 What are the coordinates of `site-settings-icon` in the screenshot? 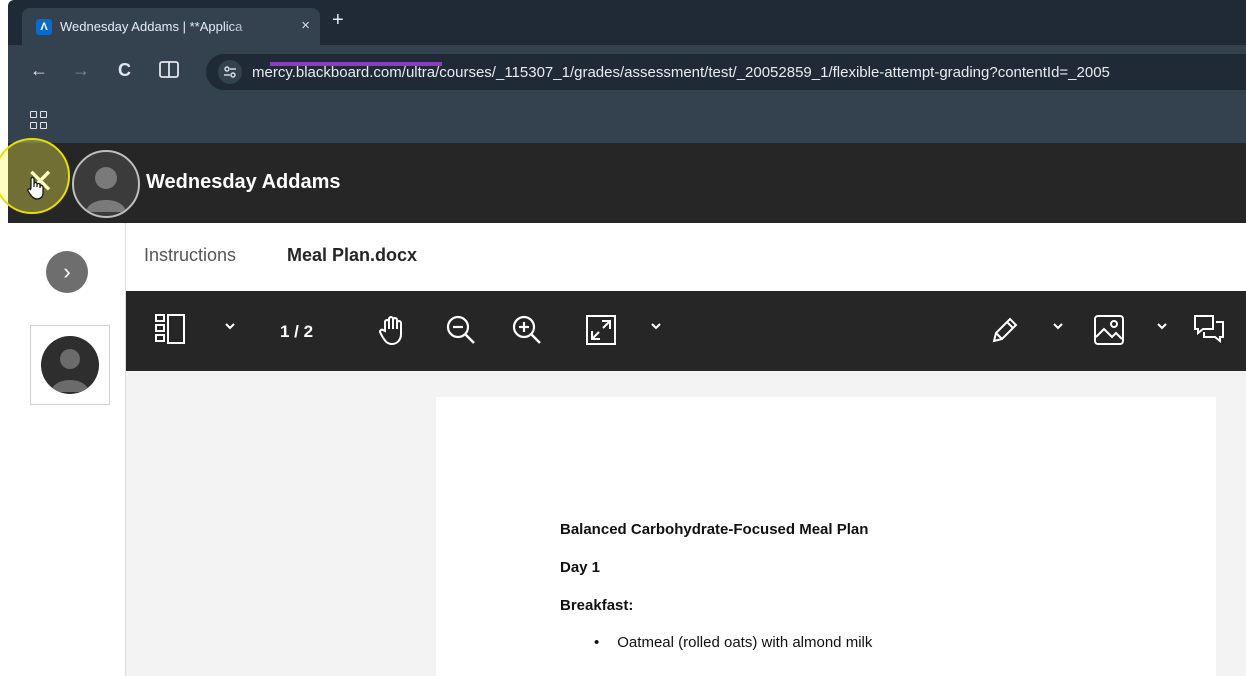 It's located at (230, 72).